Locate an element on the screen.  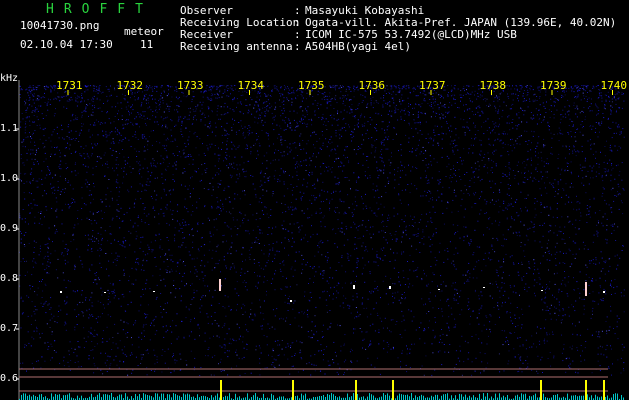
y-unit-label: kHz is located at coordinates (9, 78).